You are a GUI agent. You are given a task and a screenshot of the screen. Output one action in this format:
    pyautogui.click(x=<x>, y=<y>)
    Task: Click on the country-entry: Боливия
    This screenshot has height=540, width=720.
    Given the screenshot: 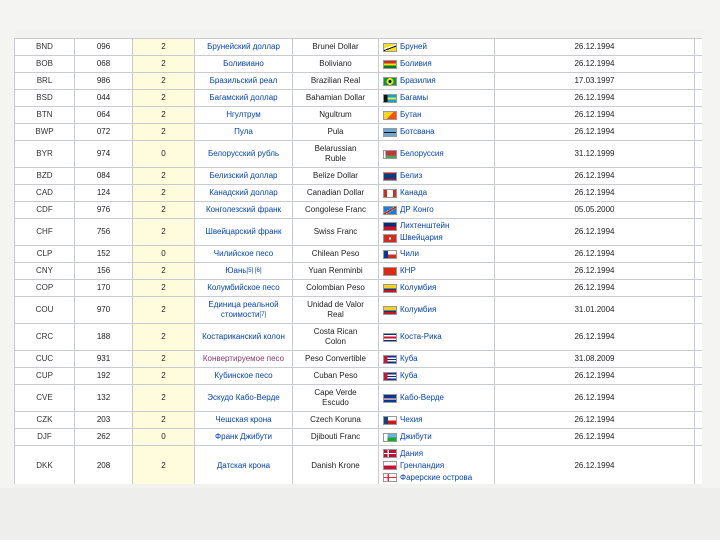 What is the action you would take?
    pyautogui.click(x=437, y=64)
    